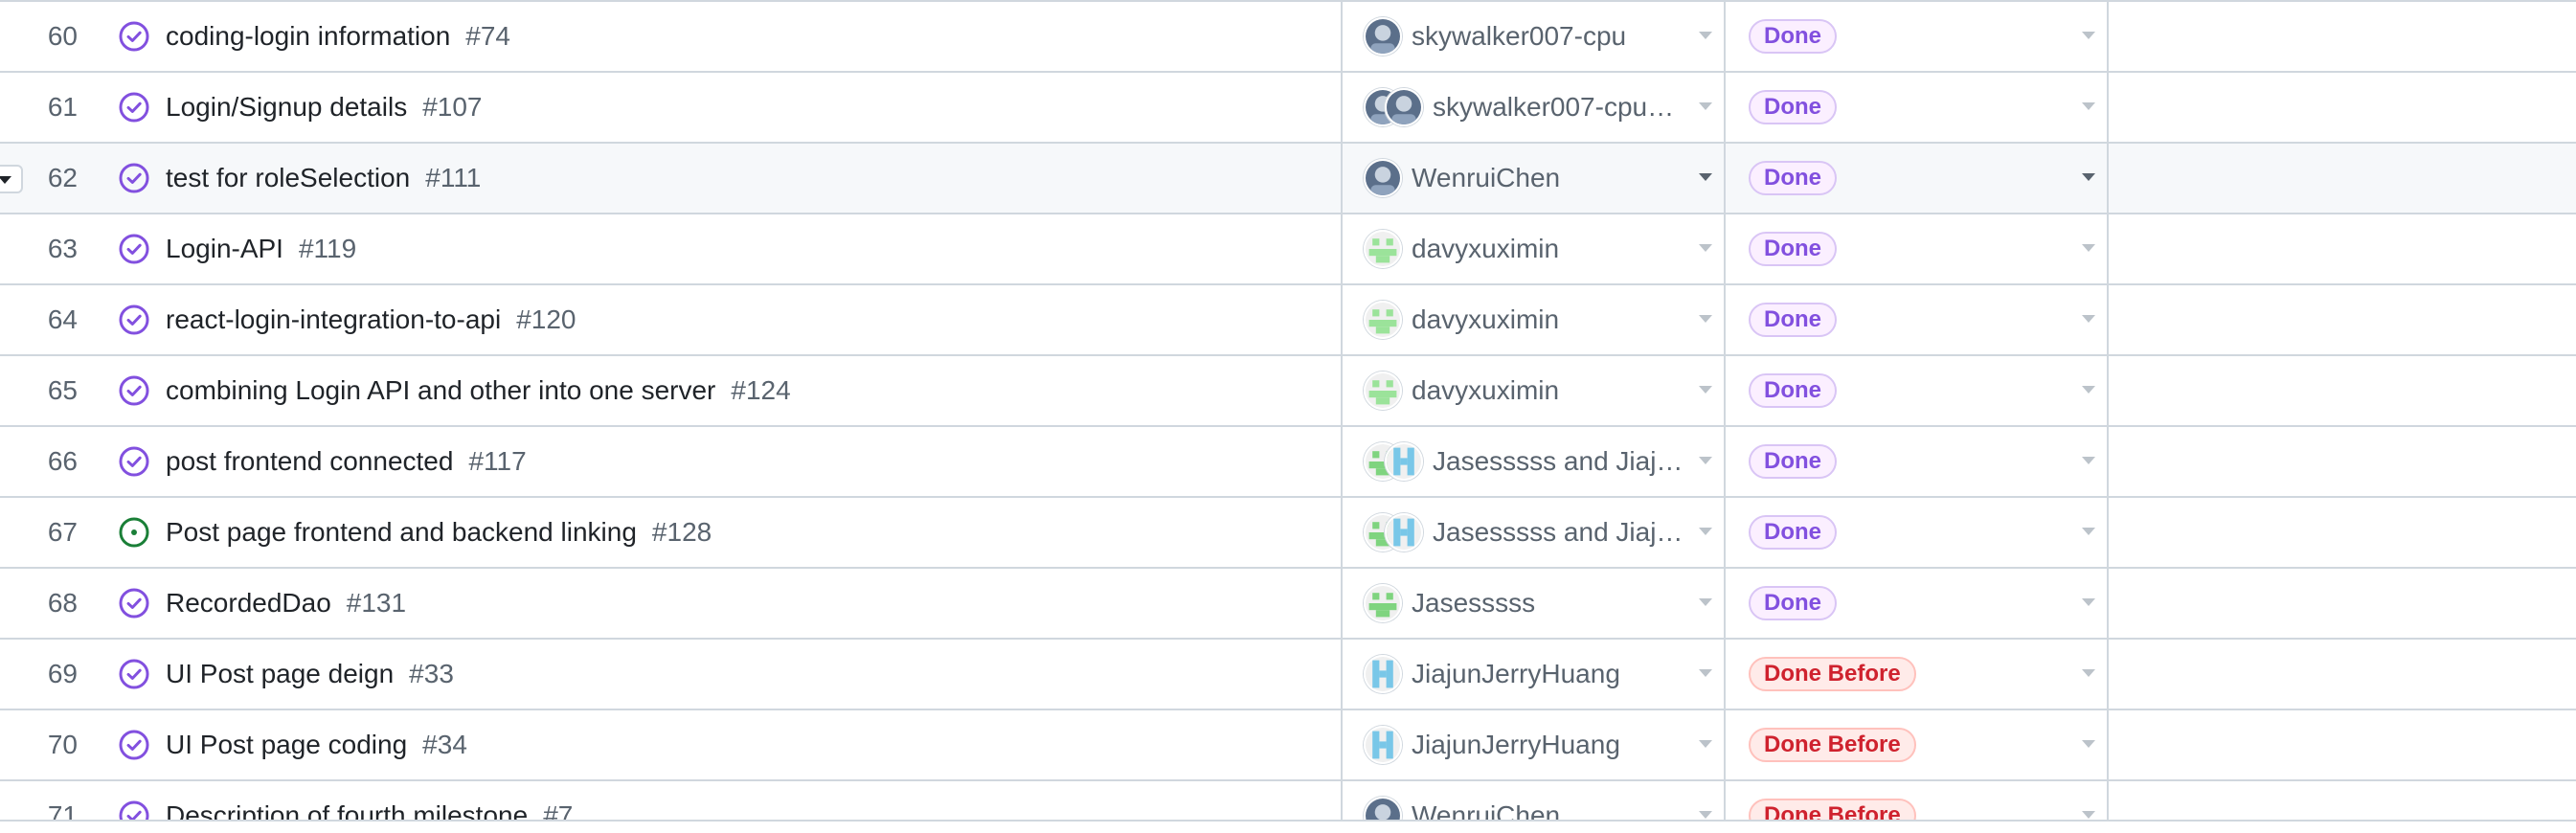  Describe the element at coordinates (1534, 36) in the screenshot. I see `assignees-cell: skywalker007-cpu` at that location.